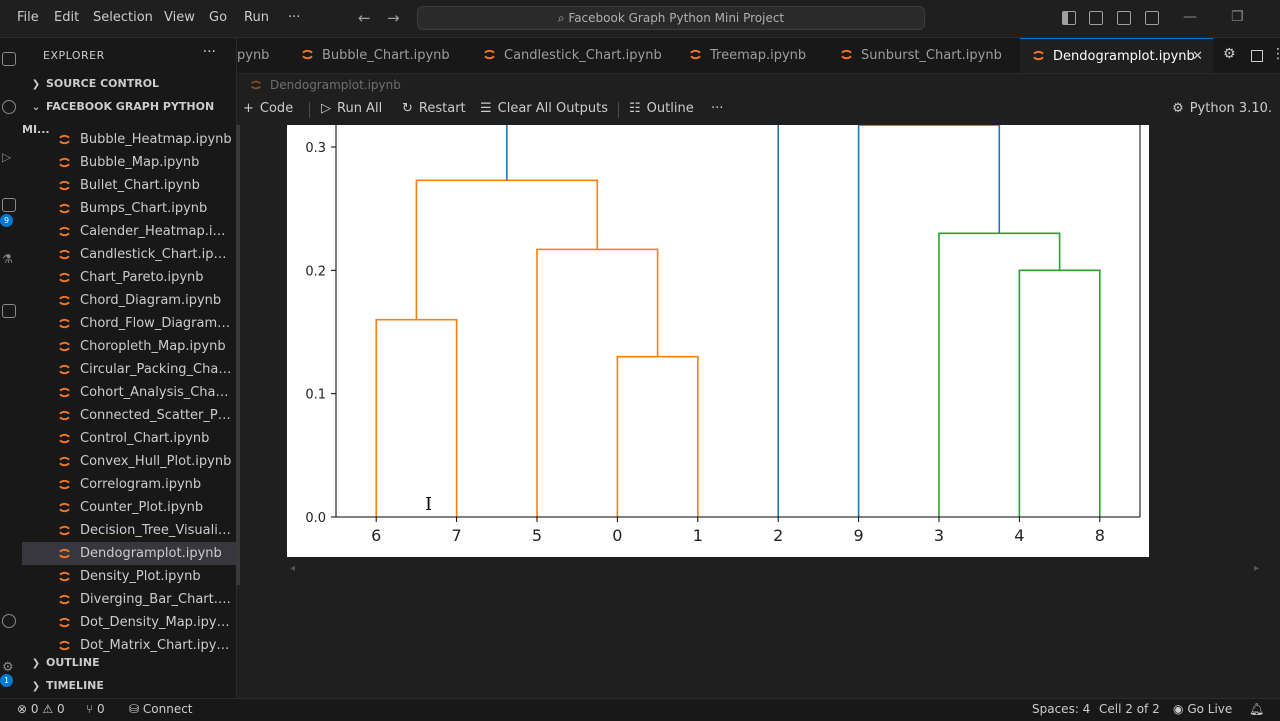 This screenshot has width=1280, height=721. What do you see at coordinates (129, 231) in the screenshot?
I see `sidebar-file-item: Calender_Heatmap.ipynb` at bounding box center [129, 231].